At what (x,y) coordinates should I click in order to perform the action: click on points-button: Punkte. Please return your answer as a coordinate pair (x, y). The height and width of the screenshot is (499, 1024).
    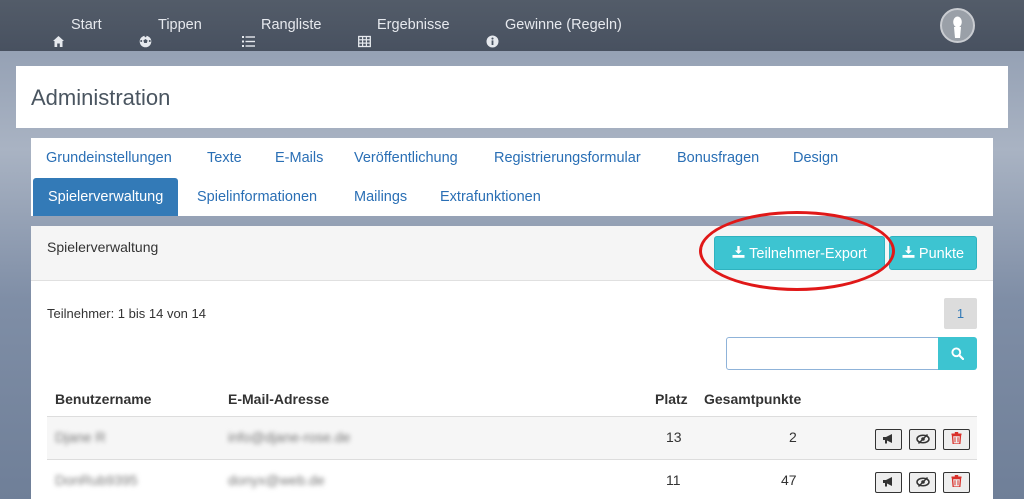
    Looking at the image, I should click on (933, 253).